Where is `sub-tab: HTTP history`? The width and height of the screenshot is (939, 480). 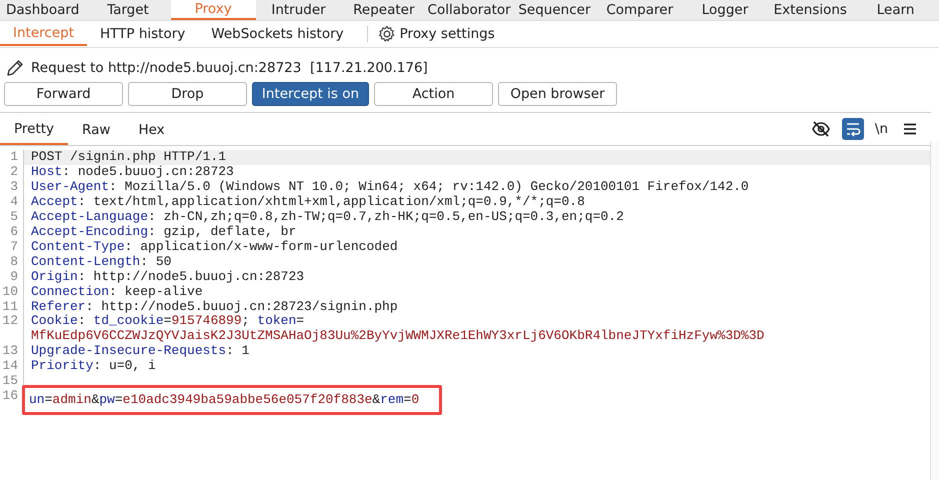 sub-tab: HTTP history is located at coordinates (142, 34).